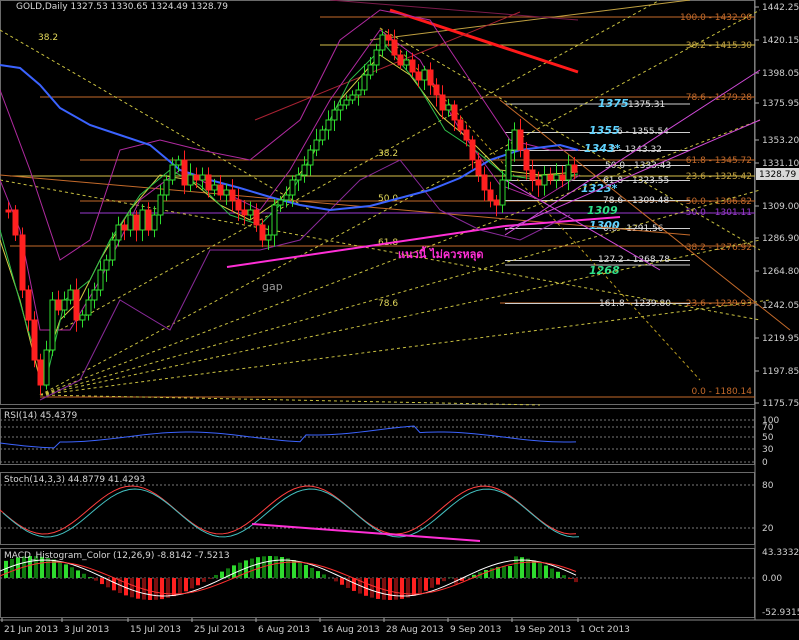  What do you see at coordinates (780, 8) in the screenshot?
I see `price-tick-label: 1442.25` at bounding box center [780, 8].